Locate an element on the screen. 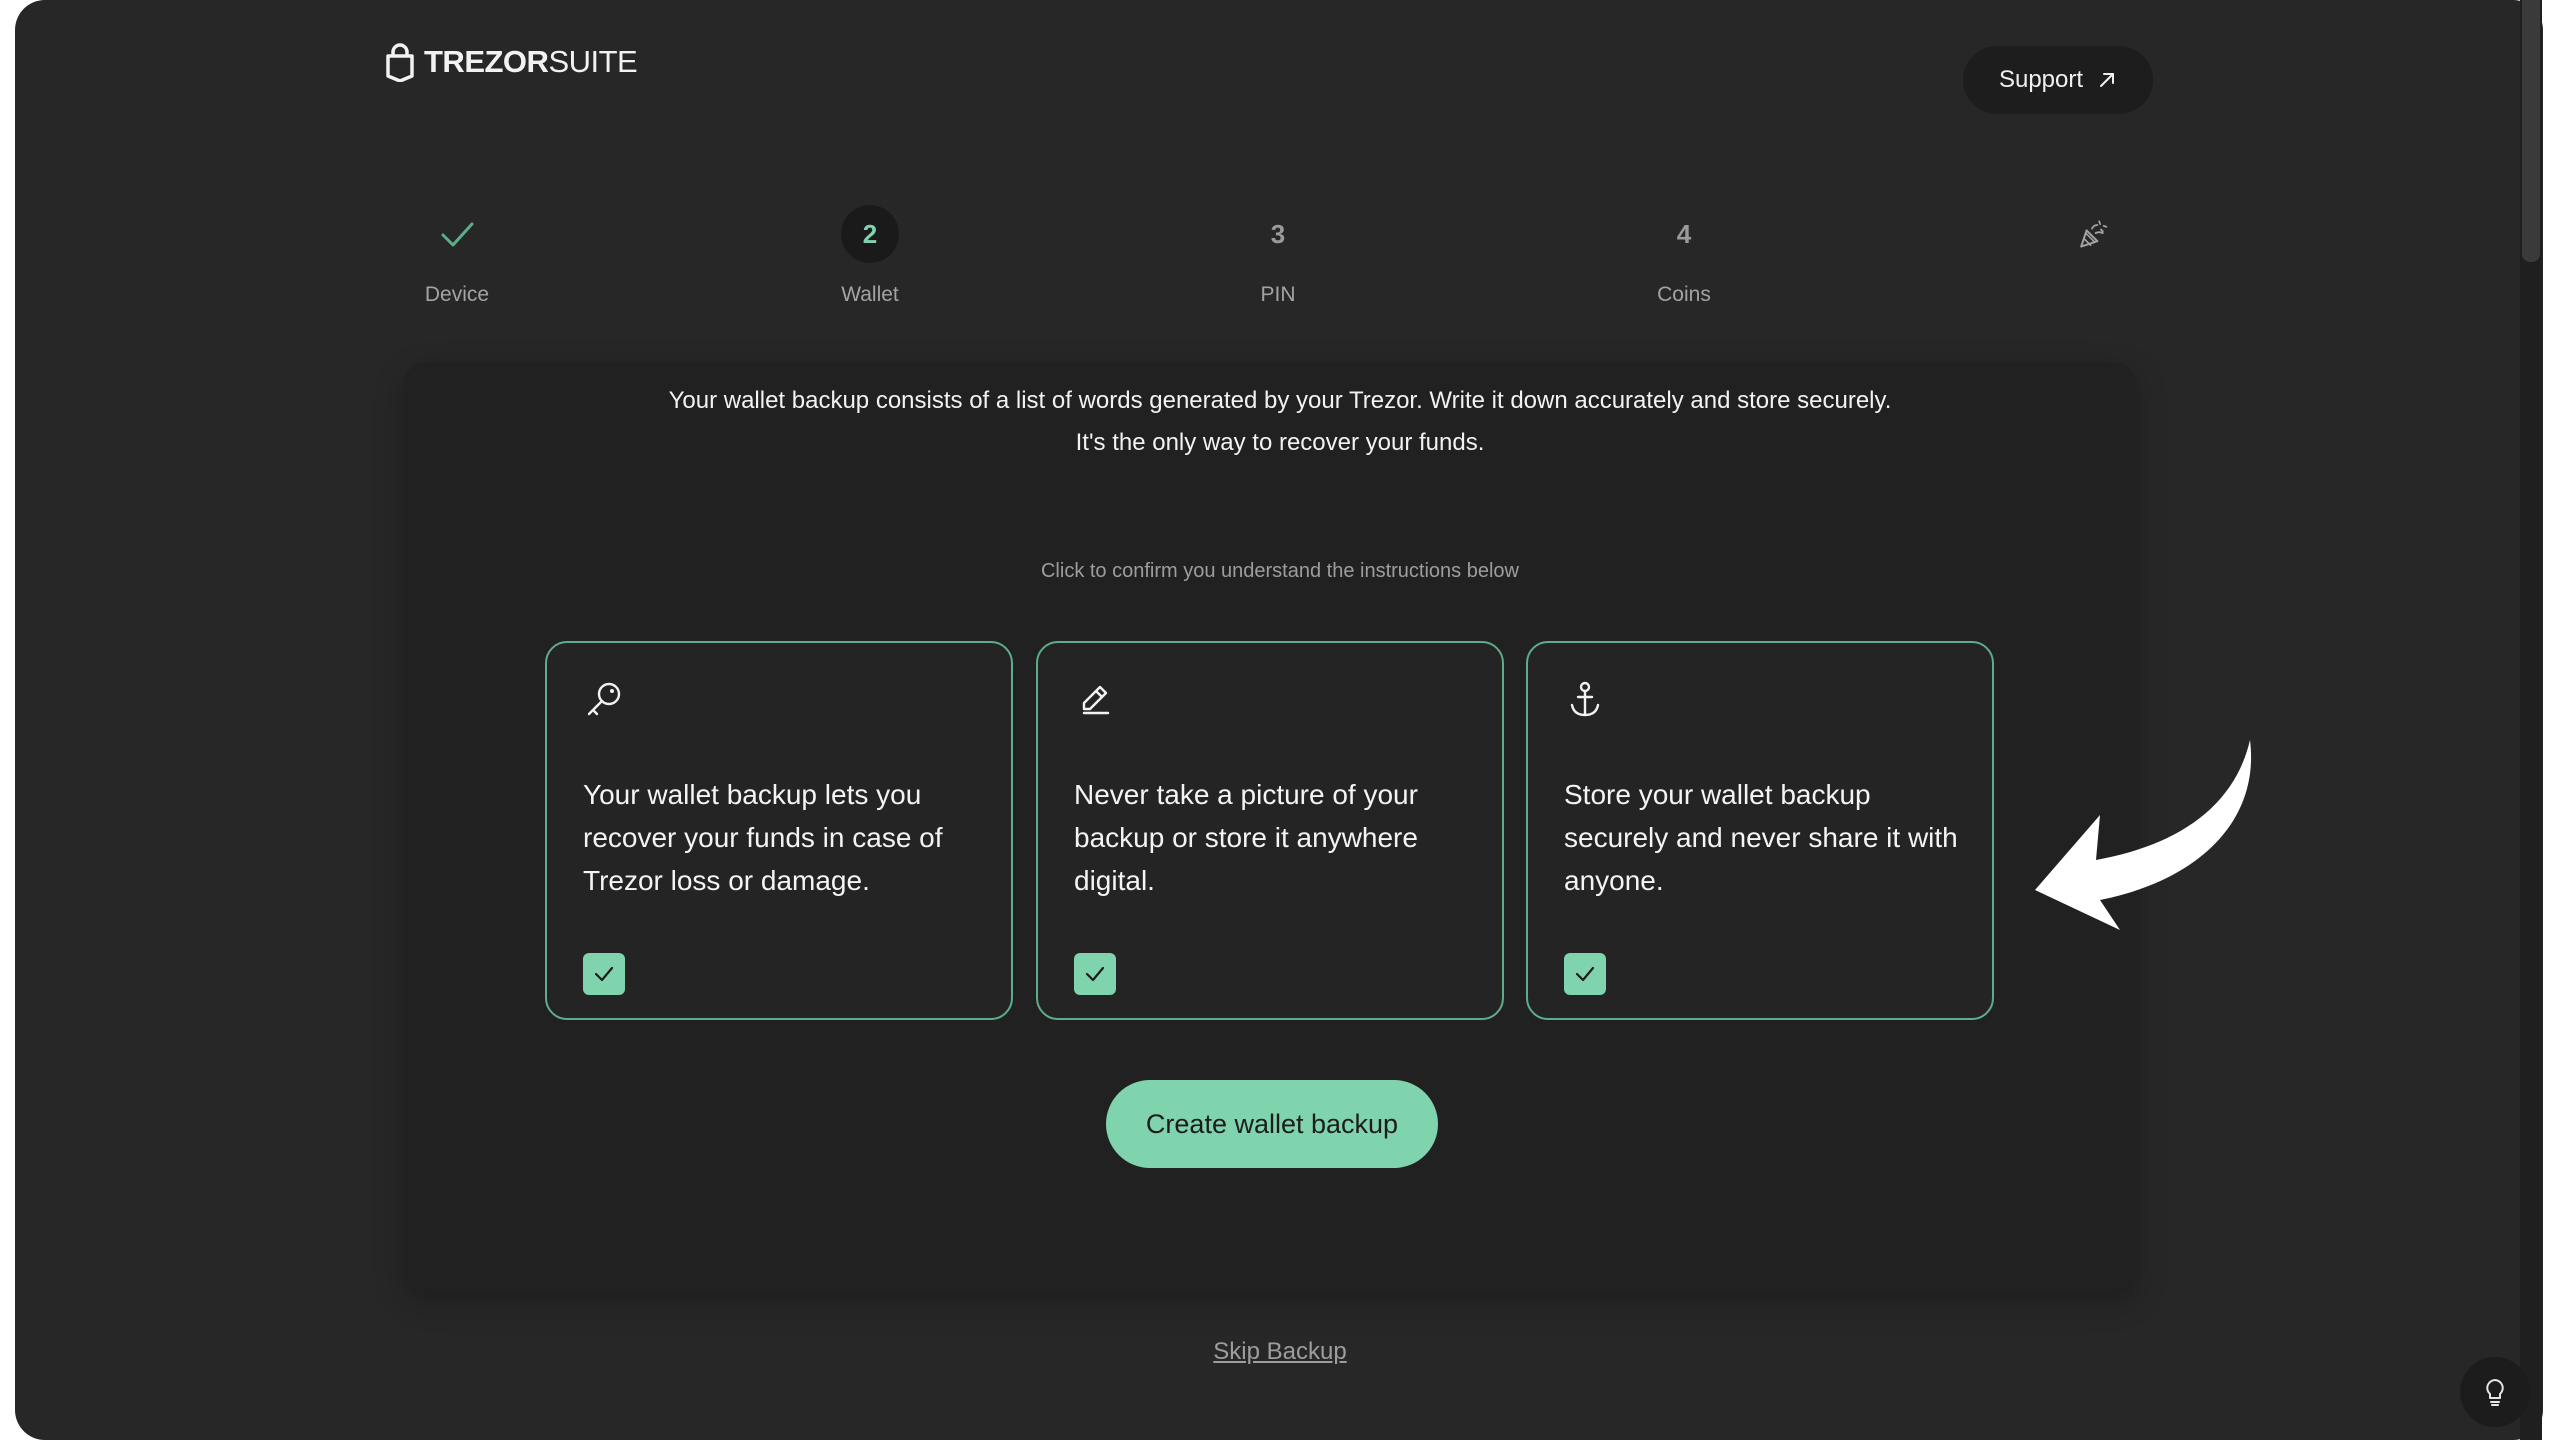 The height and width of the screenshot is (1440, 2560). anchor-icon is located at coordinates (1585, 699).